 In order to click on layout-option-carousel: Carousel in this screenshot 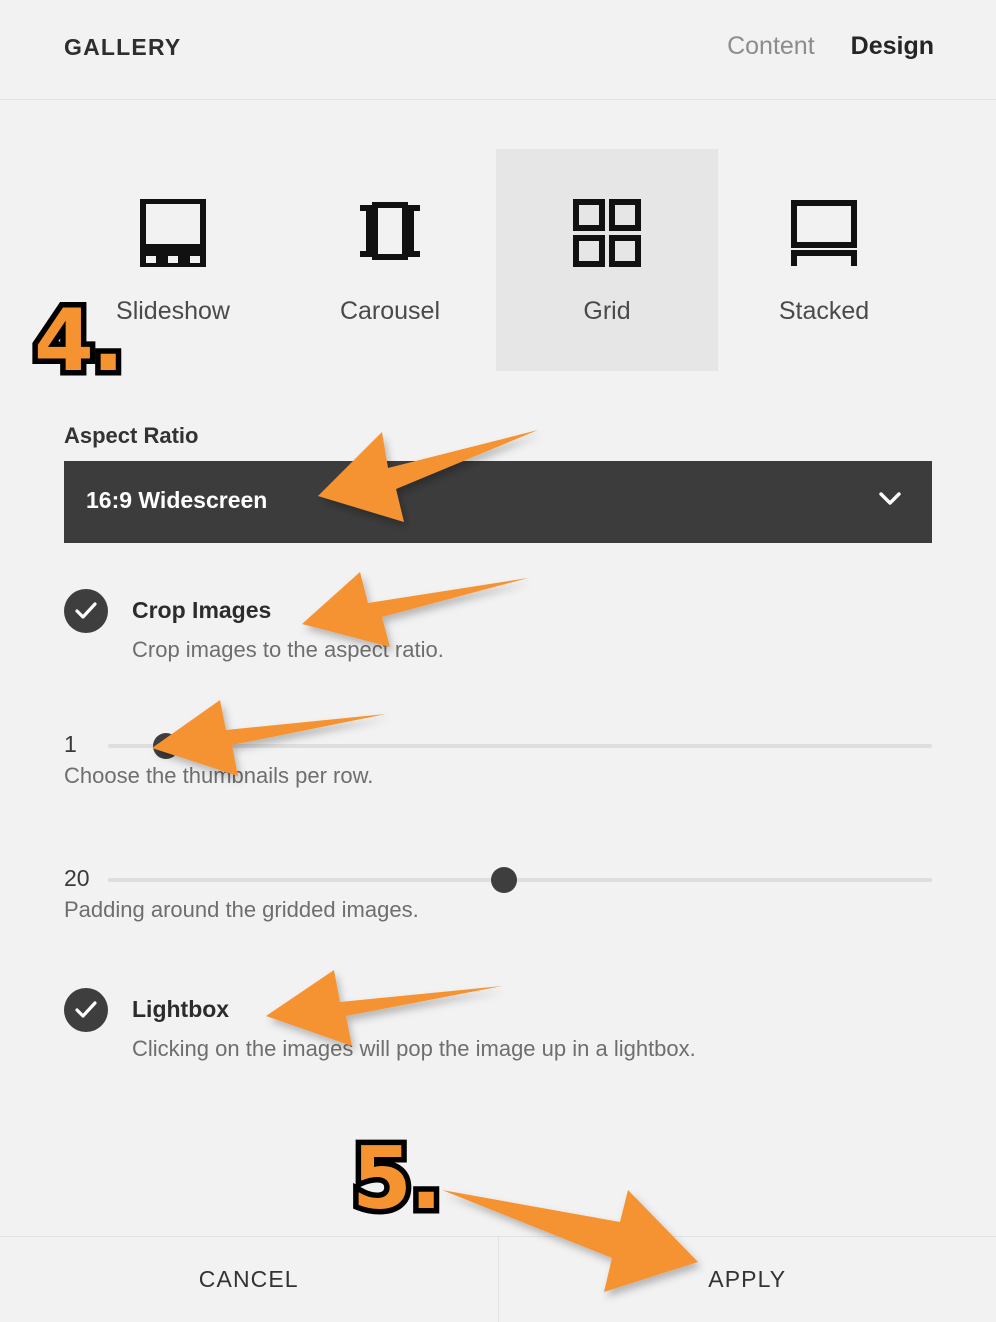, I will do `click(390, 260)`.